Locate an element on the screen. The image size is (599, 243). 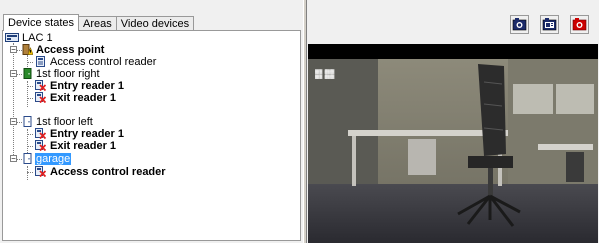
camera-red-icon is located at coordinates (579, 24).